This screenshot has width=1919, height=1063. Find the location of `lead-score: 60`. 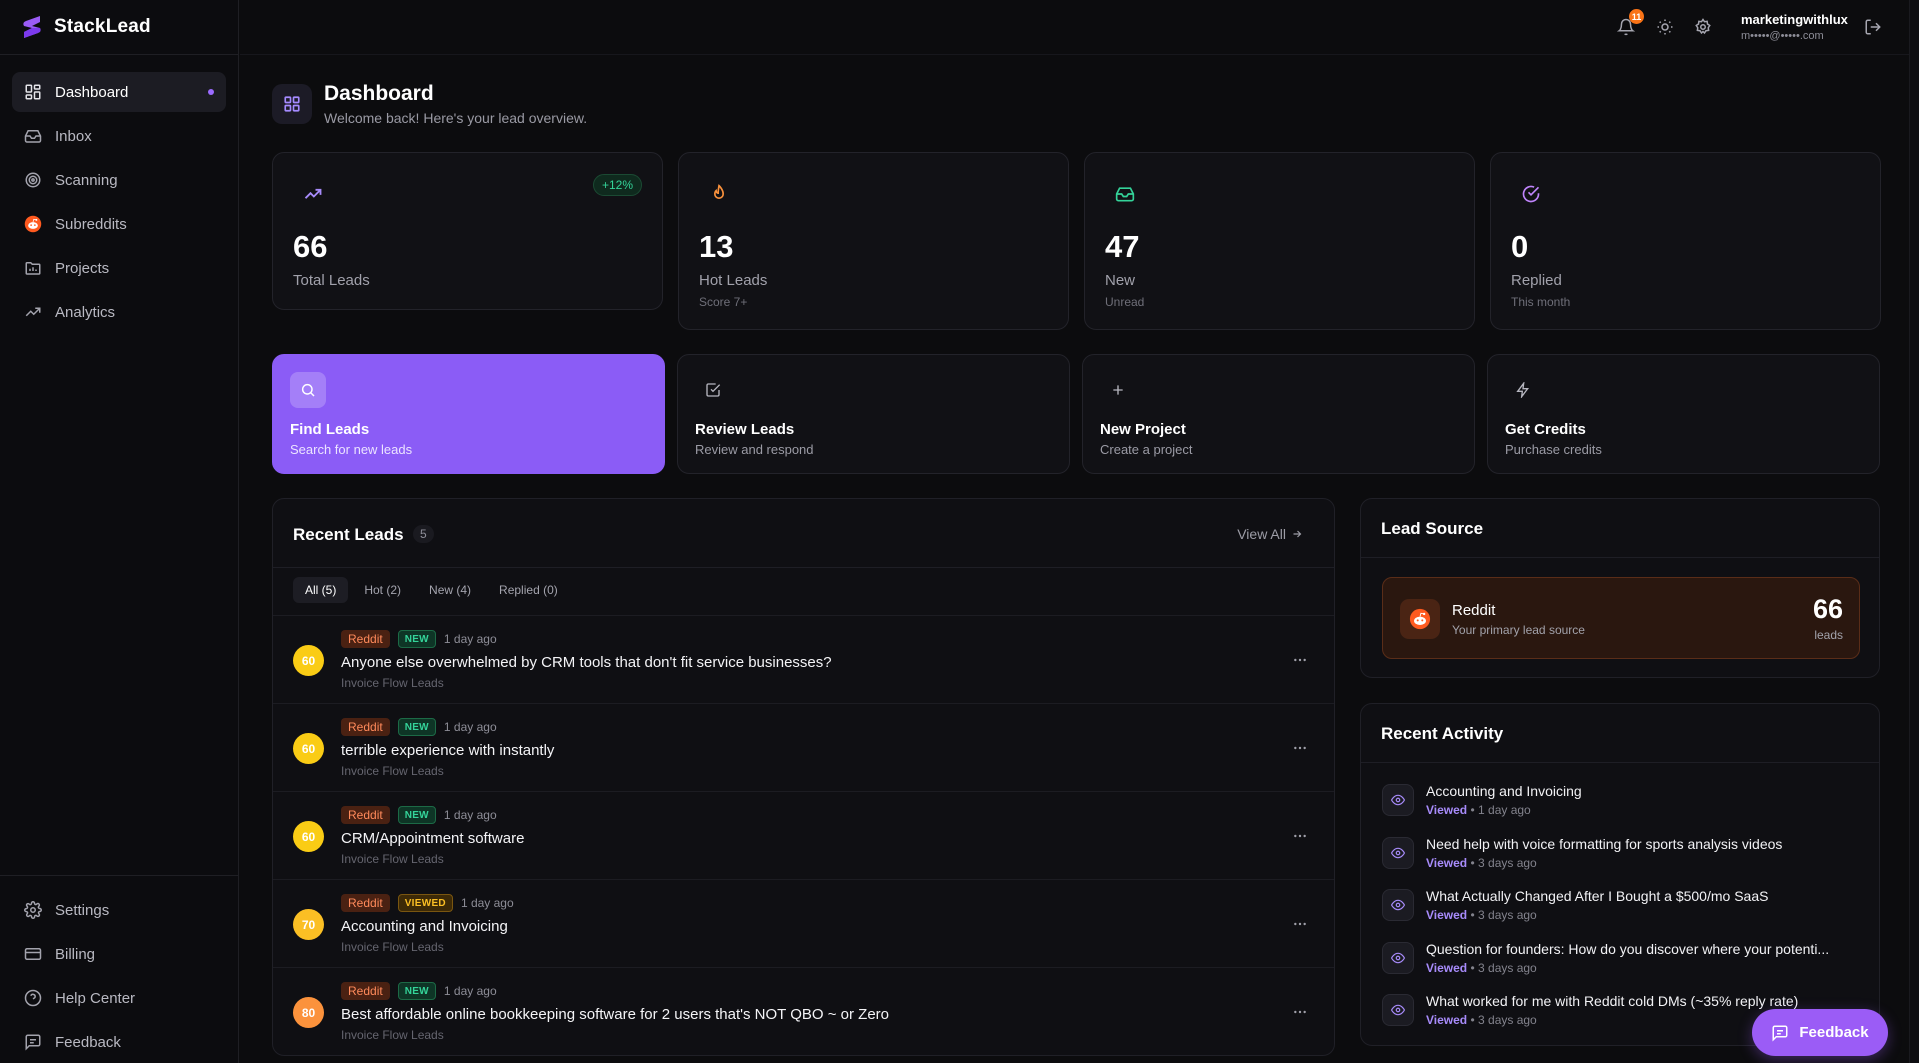

lead-score: 60 is located at coordinates (308, 748).